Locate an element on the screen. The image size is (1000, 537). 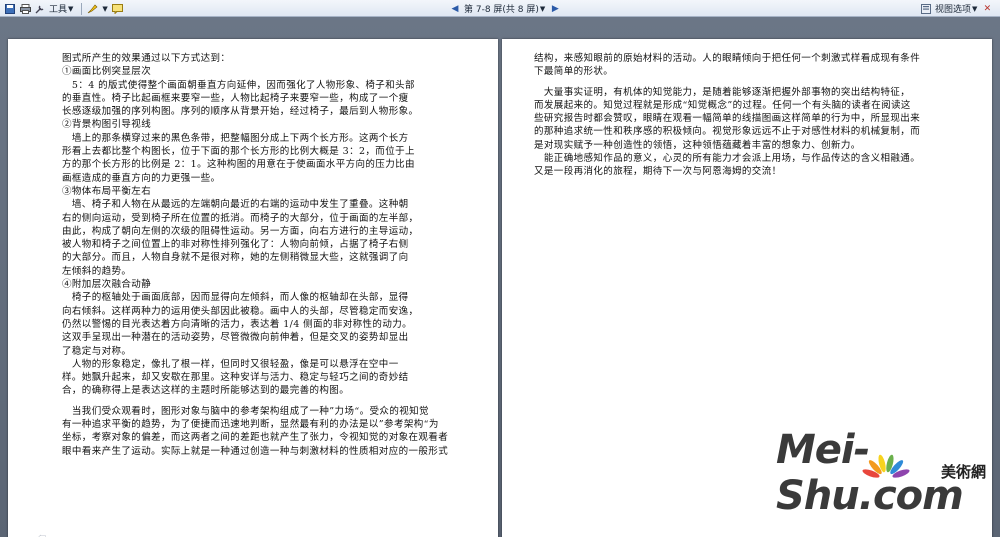
highlighter-icon is located at coordinates (92, 9).